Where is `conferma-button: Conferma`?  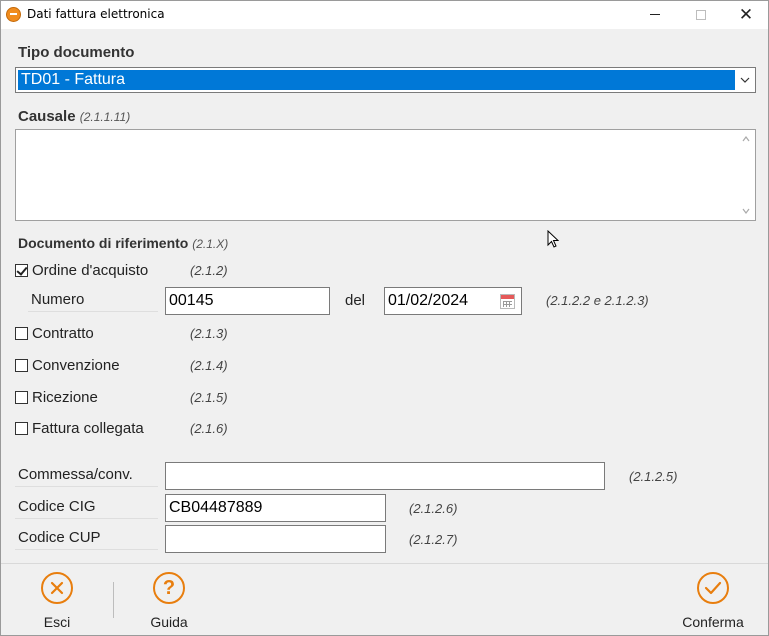
conferma-button: Conferma is located at coordinates (713, 602).